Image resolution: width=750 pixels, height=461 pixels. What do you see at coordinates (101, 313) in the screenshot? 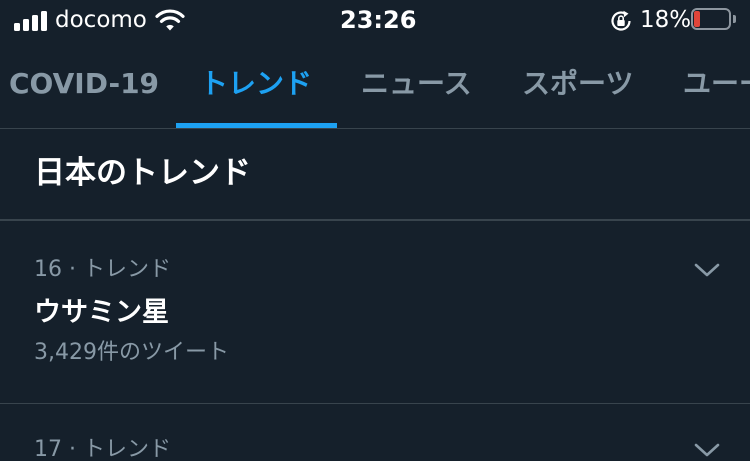
I see `trend-name: ウサミン星` at bounding box center [101, 313].